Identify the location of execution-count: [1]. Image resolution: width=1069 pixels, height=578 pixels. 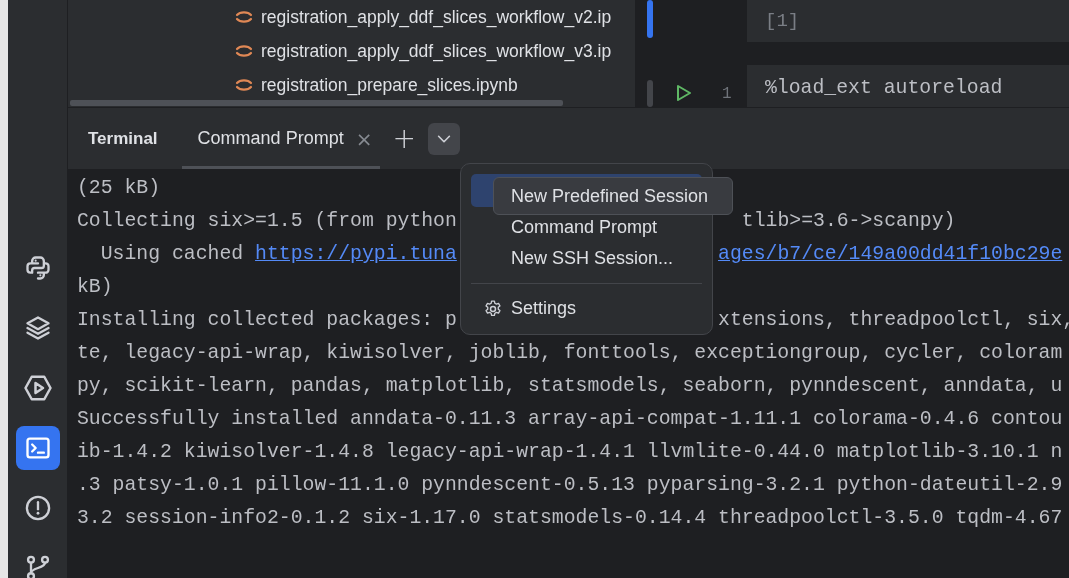
(782, 21).